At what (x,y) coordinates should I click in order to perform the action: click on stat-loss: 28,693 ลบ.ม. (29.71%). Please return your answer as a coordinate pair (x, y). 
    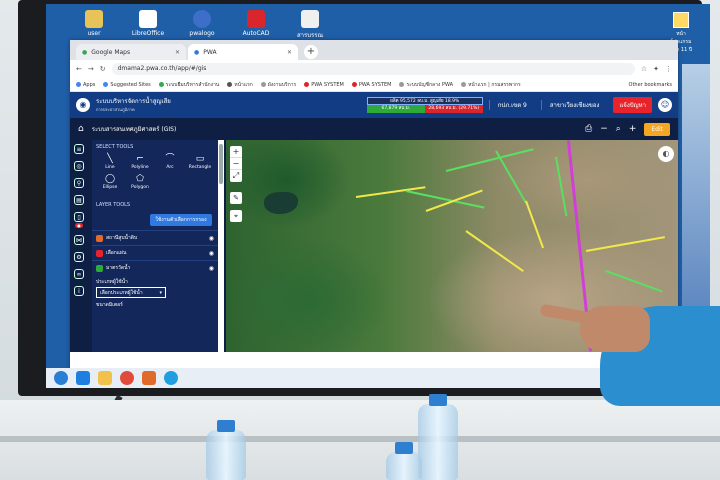
    Looking at the image, I should click on (453, 109).